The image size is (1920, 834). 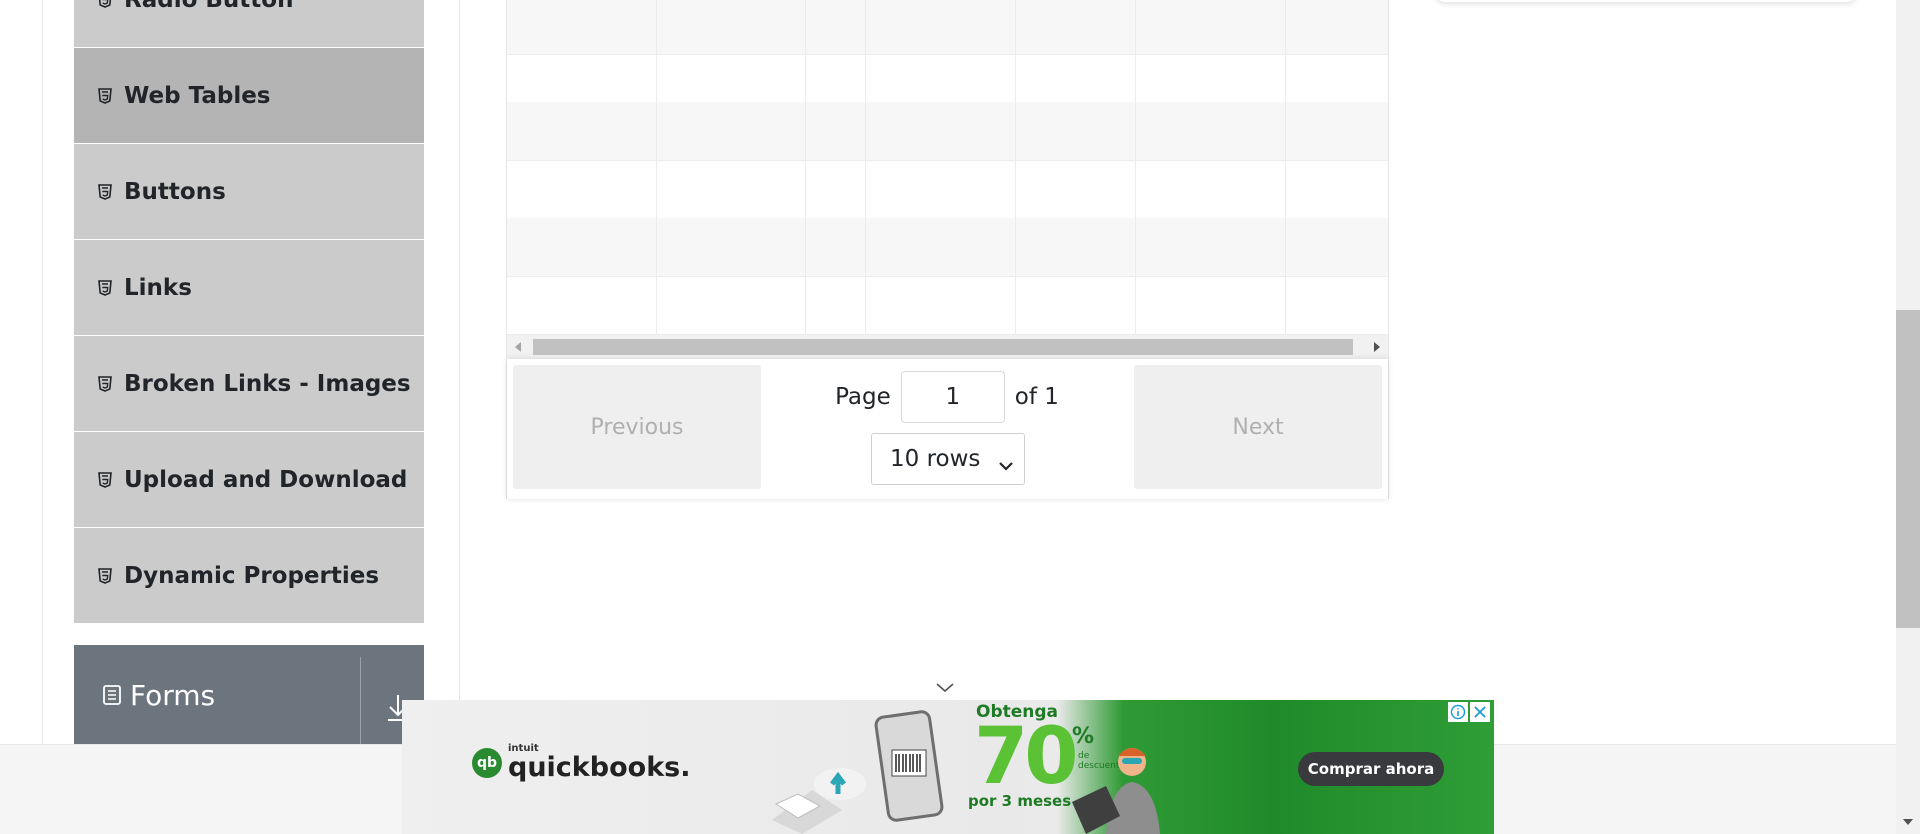 I want to click on sidebar-item-label: Web Tables, so click(x=197, y=95).